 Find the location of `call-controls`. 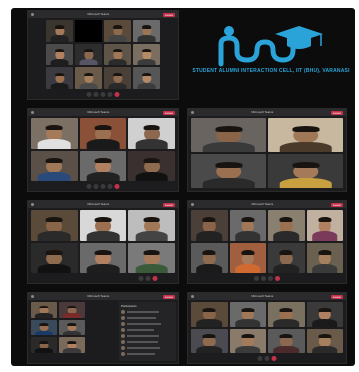

call-controls is located at coordinates (148, 278).